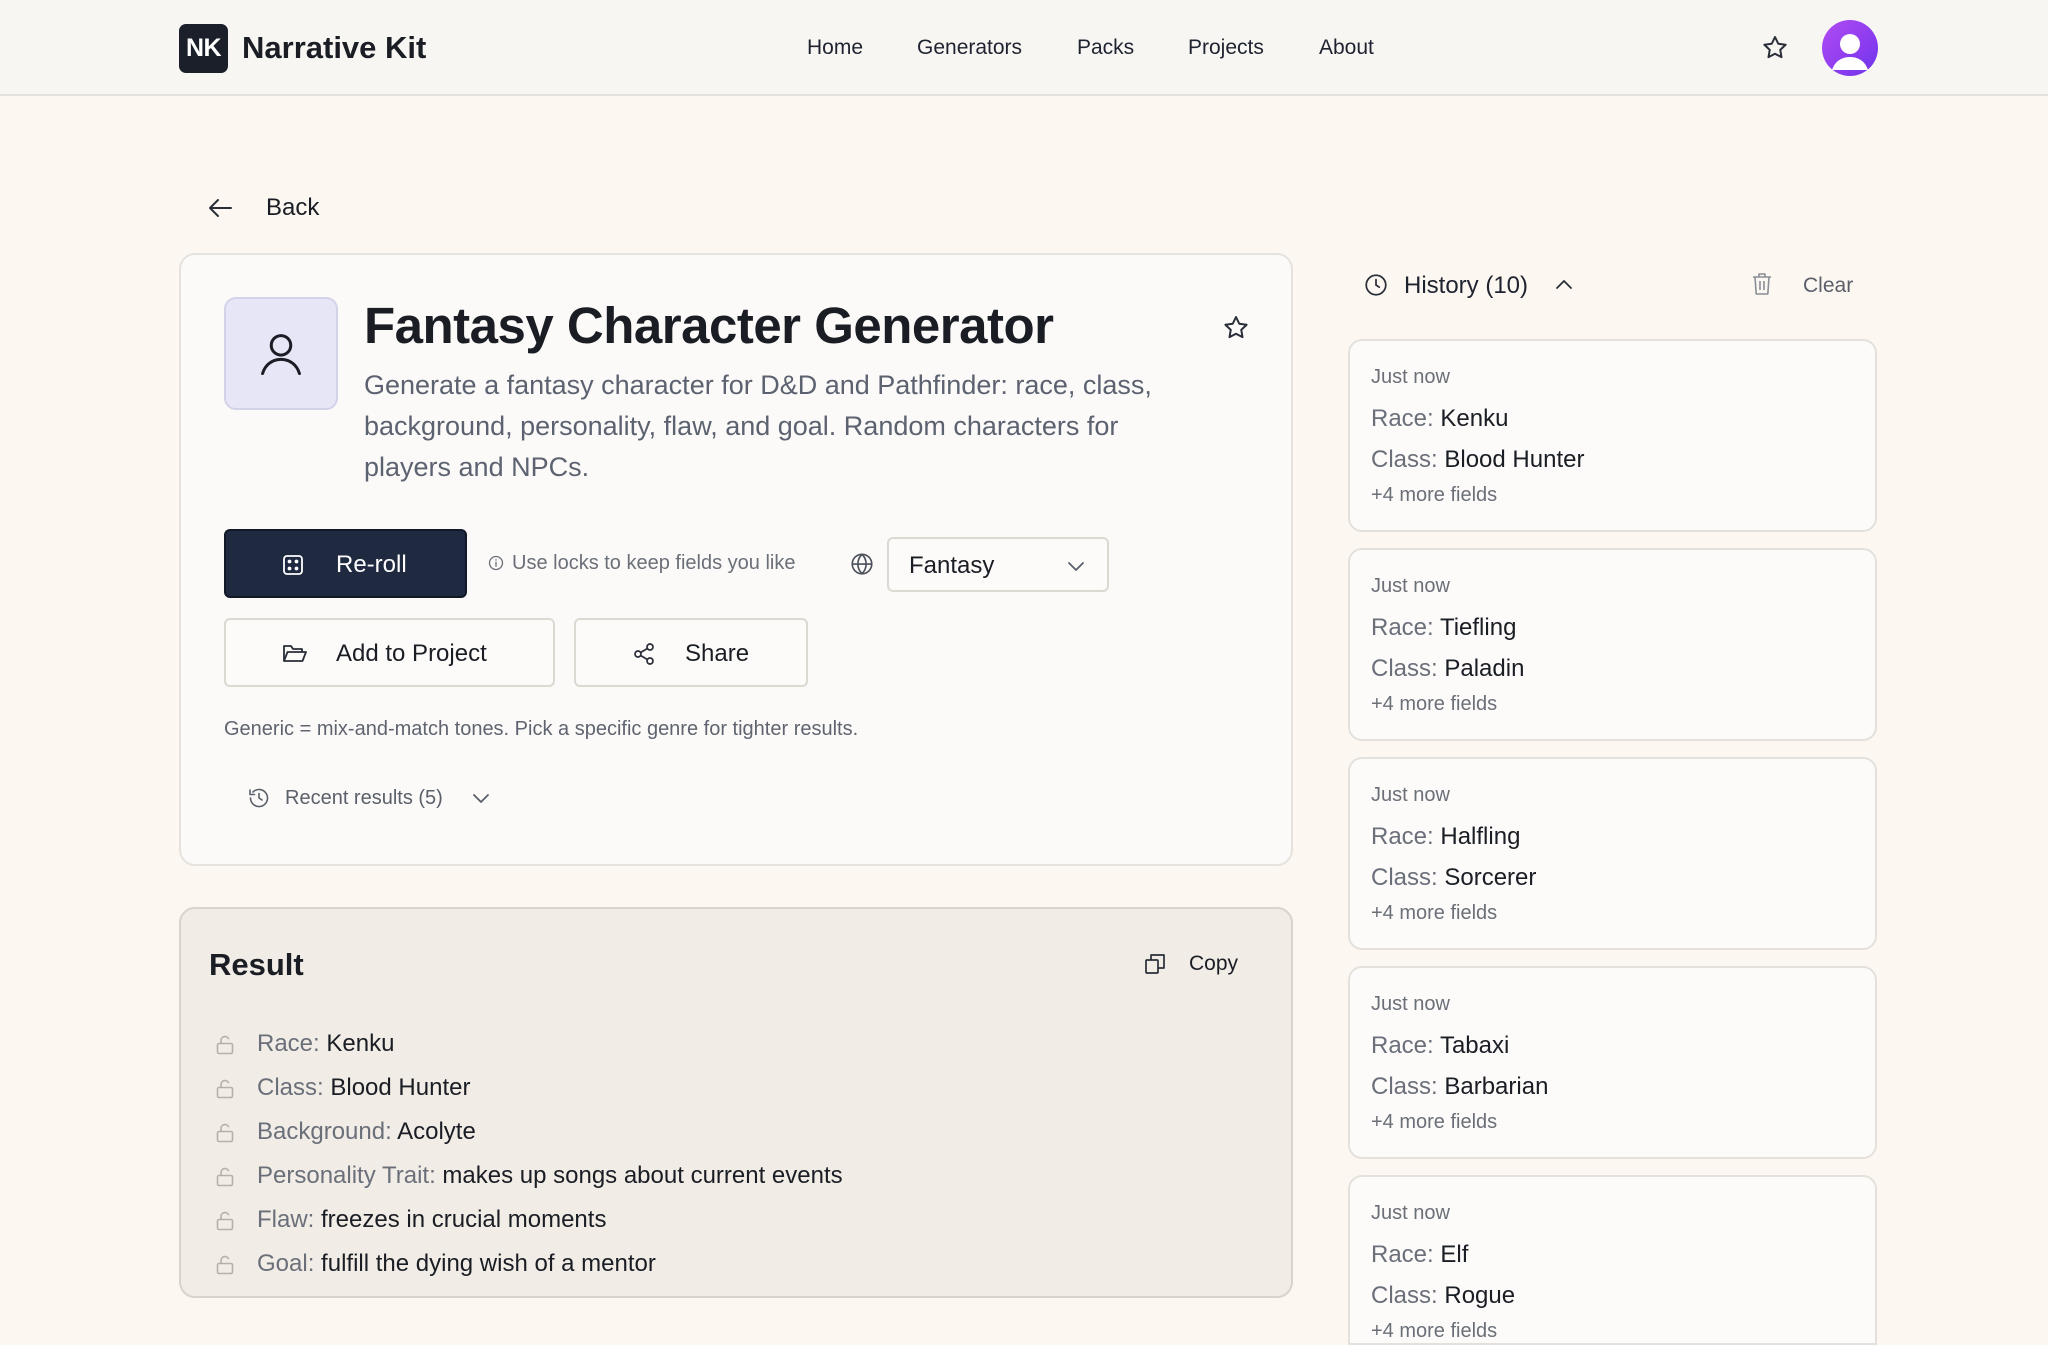  I want to click on share-label: Share, so click(717, 653).